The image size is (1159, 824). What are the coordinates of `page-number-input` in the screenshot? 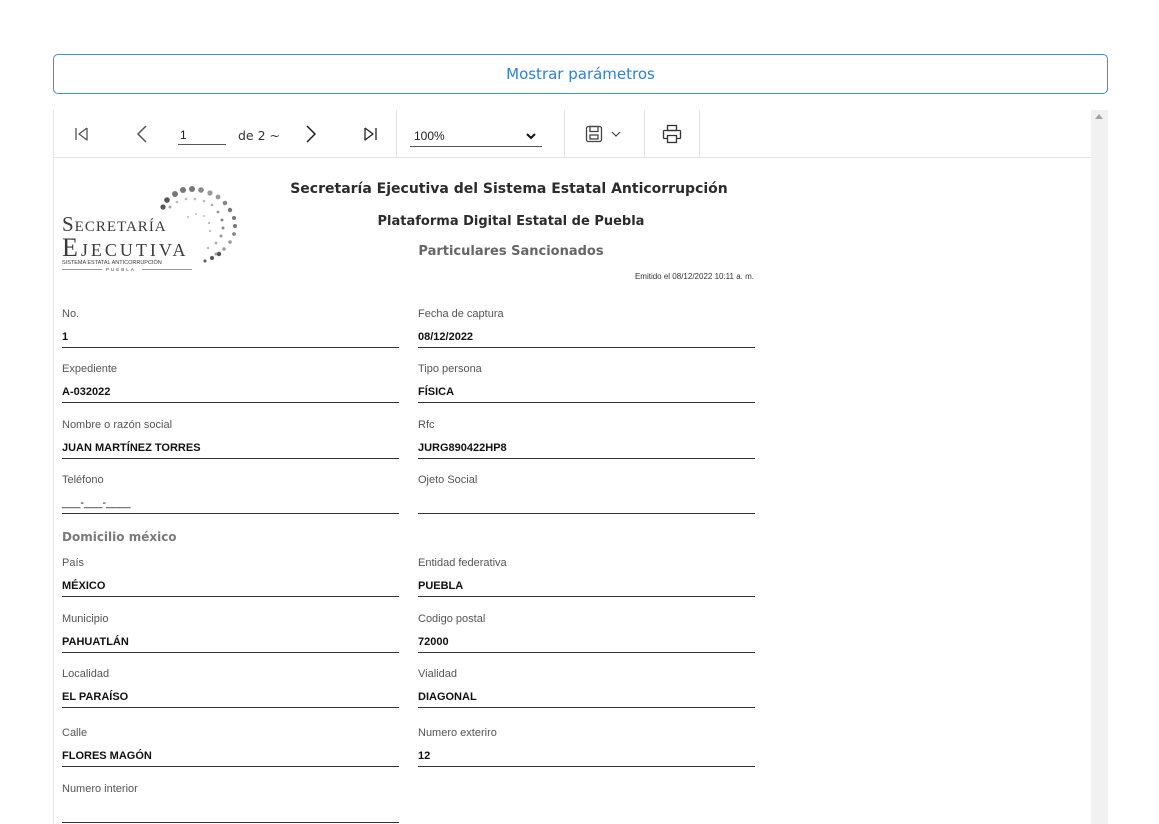 It's located at (202, 135).